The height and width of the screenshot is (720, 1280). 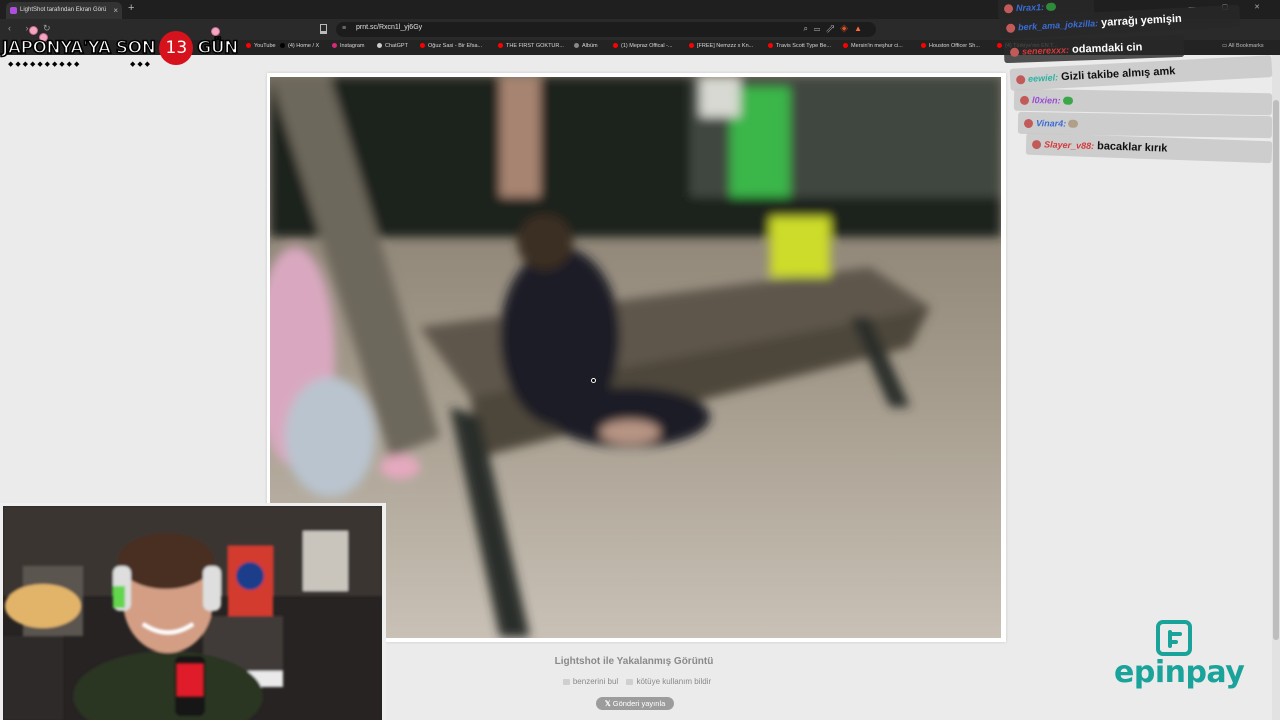 What do you see at coordinates (607, 703) in the screenshot?
I see `x-logo-icon: 𝕏` at bounding box center [607, 703].